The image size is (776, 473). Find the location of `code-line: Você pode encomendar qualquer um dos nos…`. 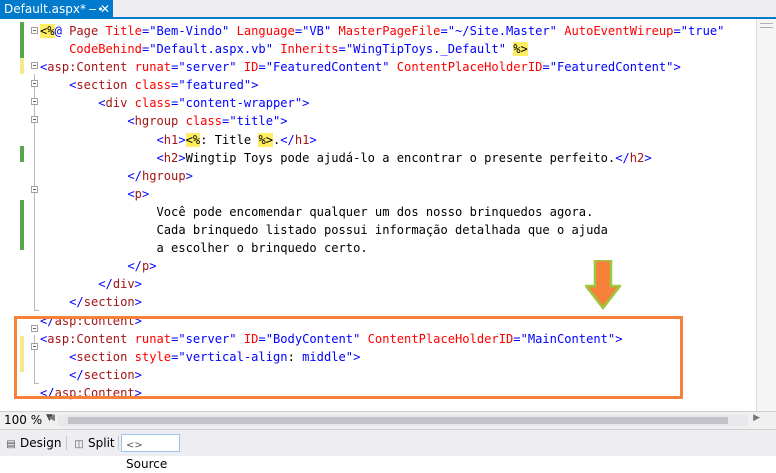

code-line: Você pode encomendar qualquer um dos nos… is located at coordinates (382, 212).